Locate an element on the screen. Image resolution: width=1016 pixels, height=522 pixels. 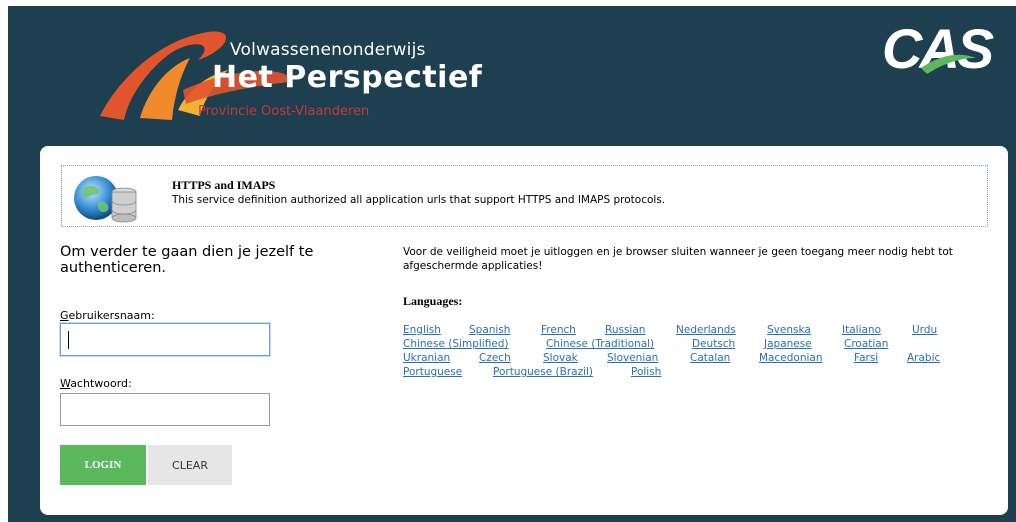
clear-button: CLEAR is located at coordinates (190, 465).